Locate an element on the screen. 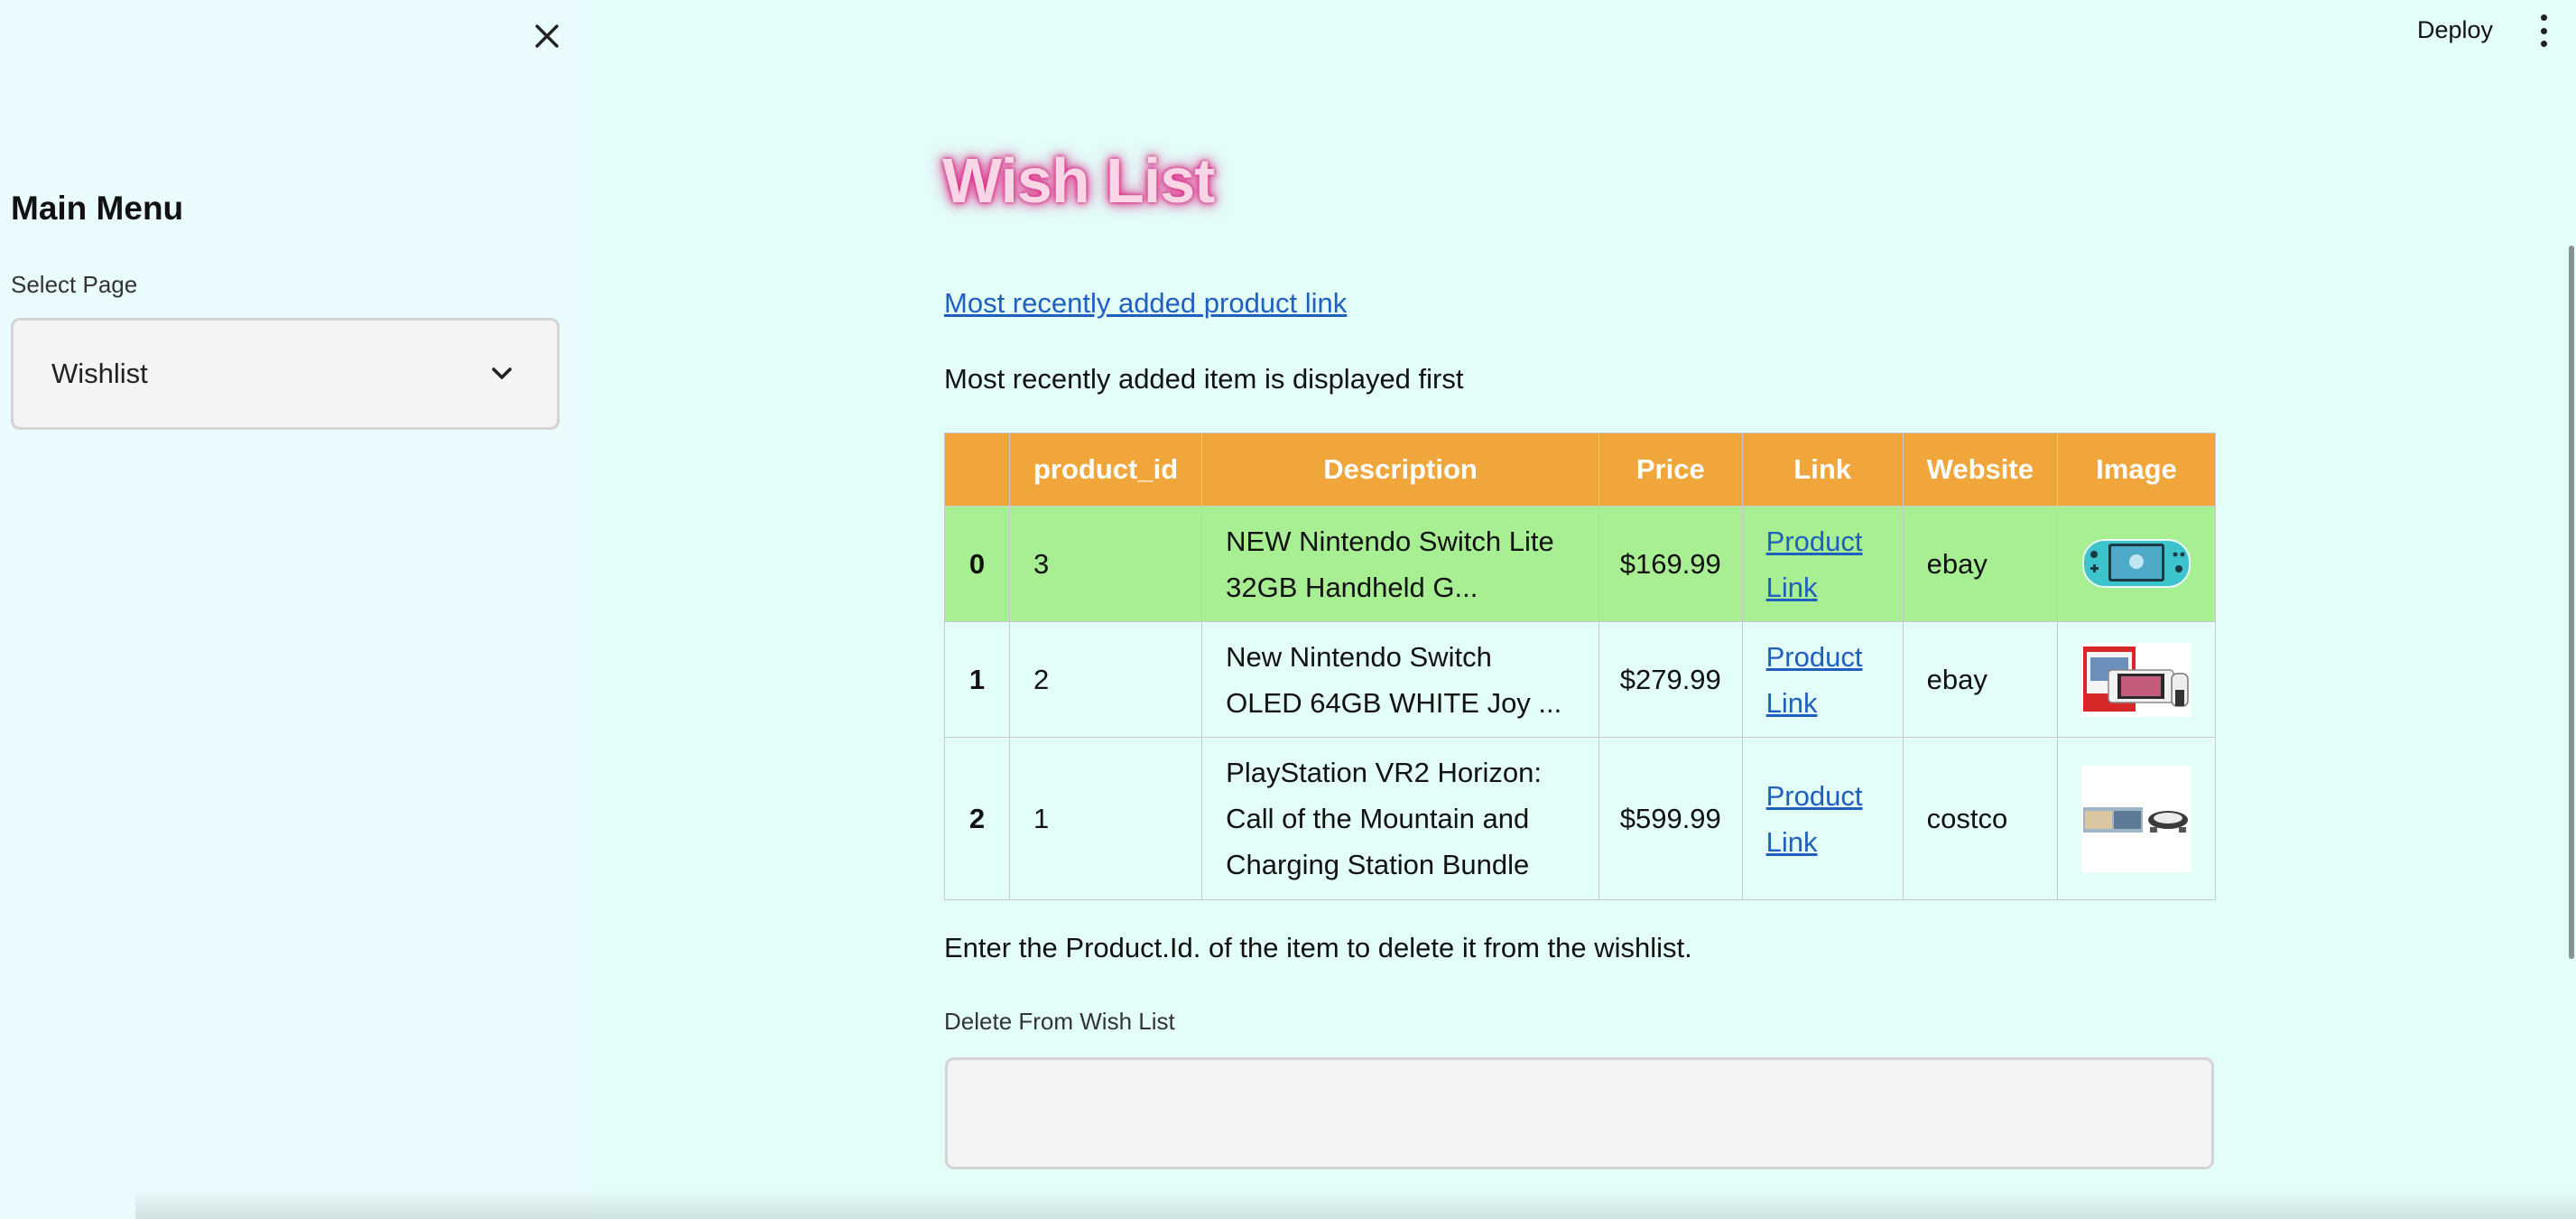  website-cell: costco is located at coordinates (1980, 818).